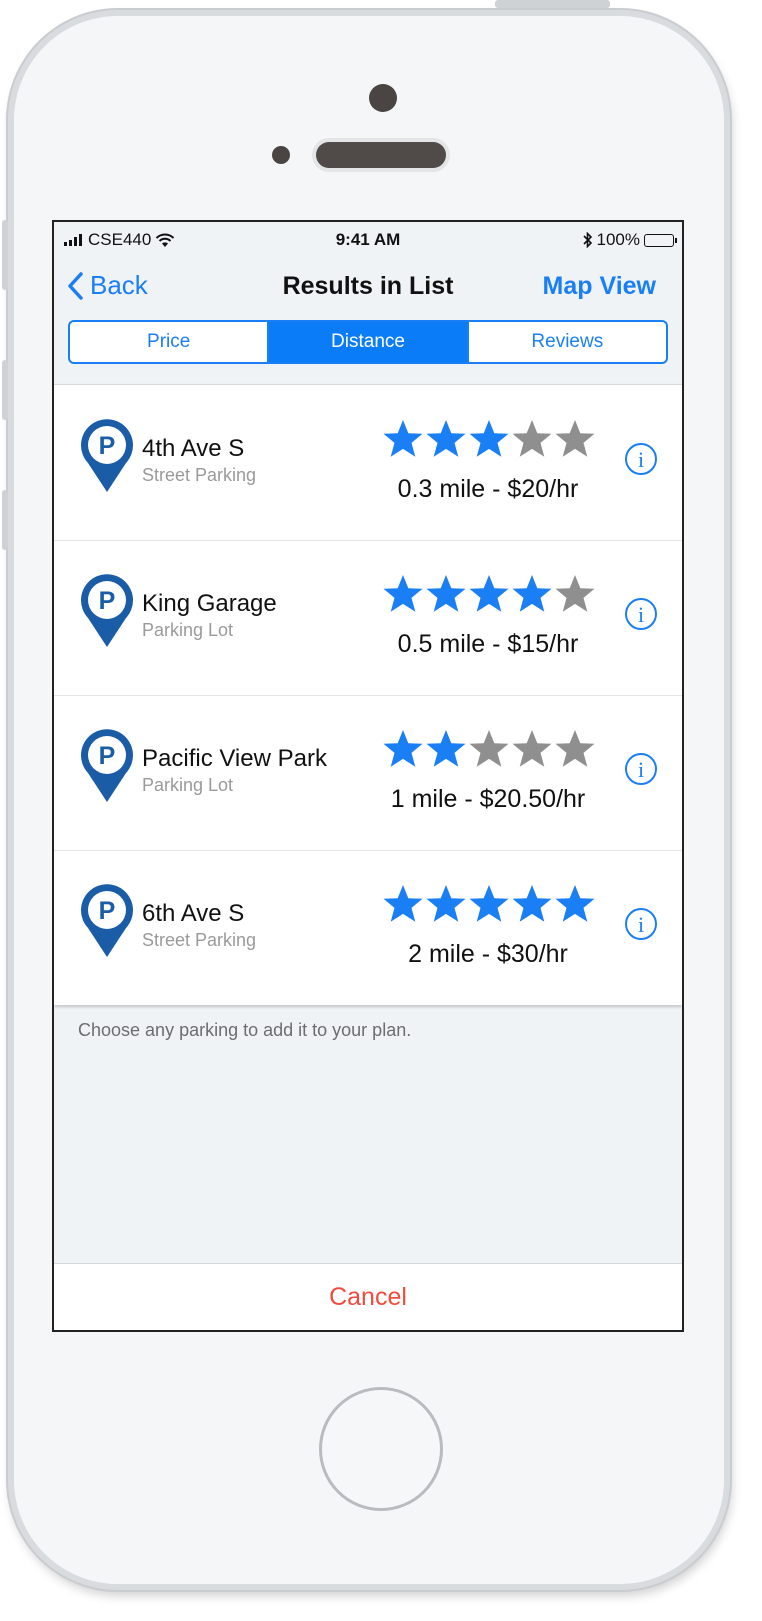  I want to click on status-right-group: 100%, so click(629, 240).